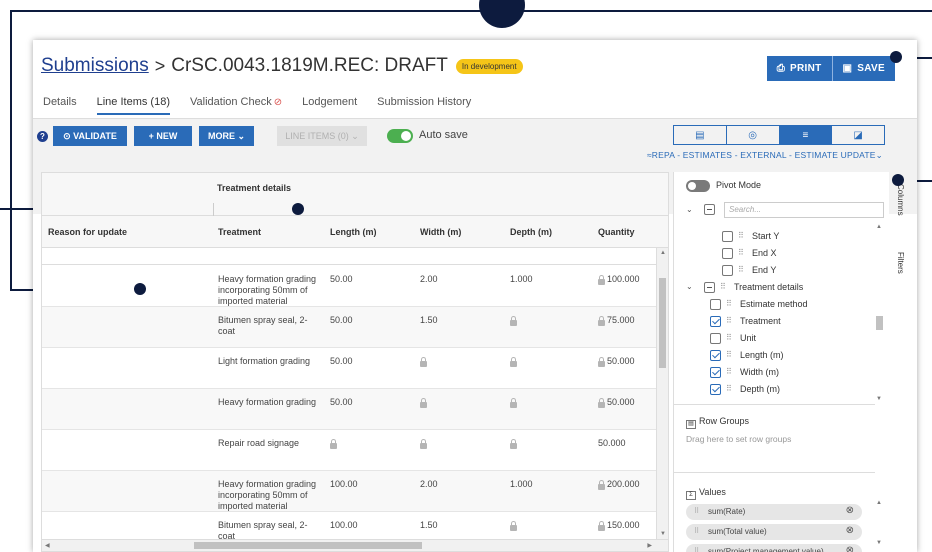 The width and height of the screenshot is (932, 552). What do you see at coordinates (90, 136) in the screenshot?
I see `validate-button: ⊙ VALIDATE` at bounding box center [90, 136].